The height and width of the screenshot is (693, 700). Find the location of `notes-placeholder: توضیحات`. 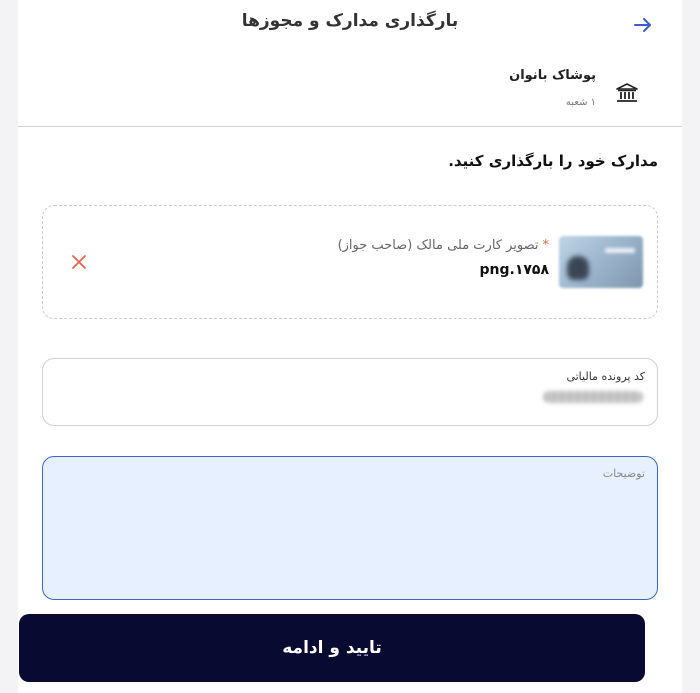

notes-placeholder: توضیحات is located at coordinates (623, 473).